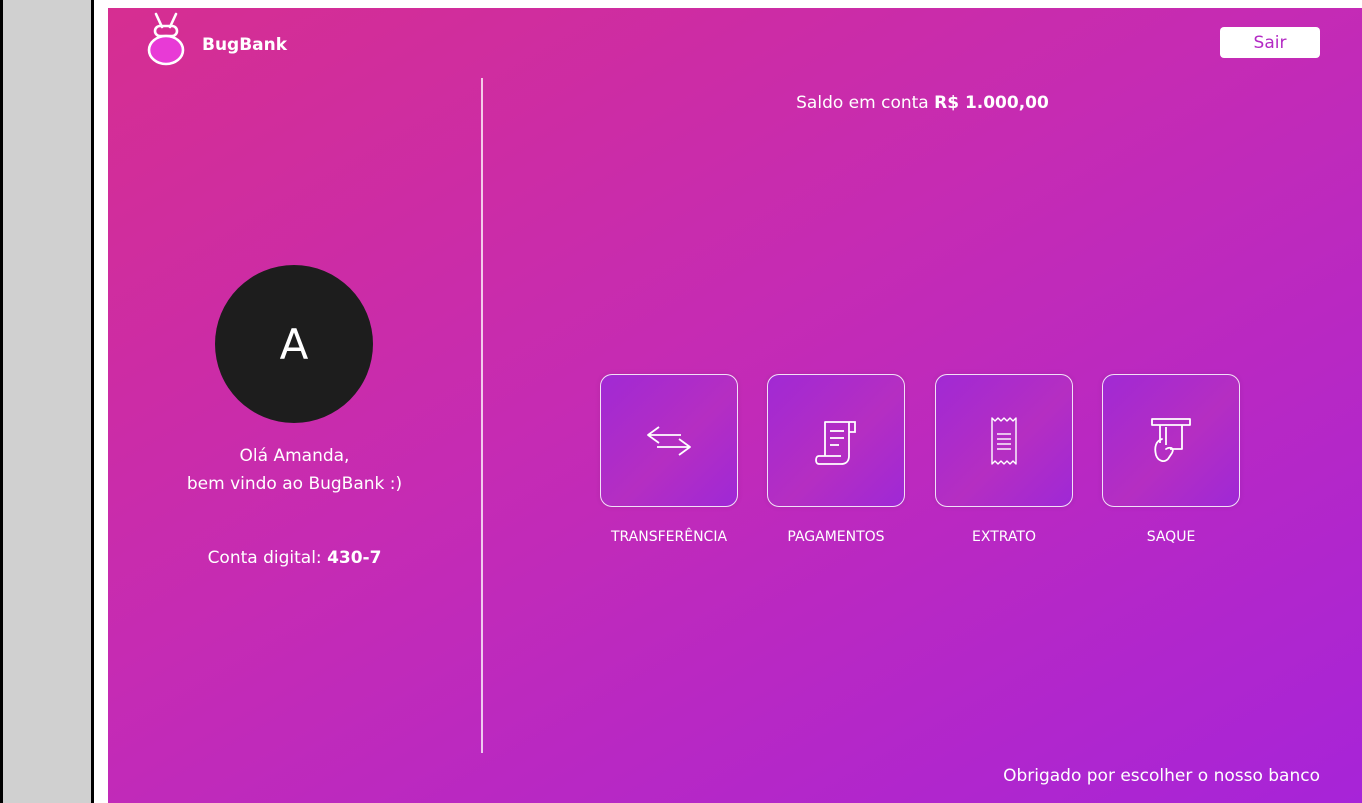  Describe the element at coordinates (865, 103) in the screenshot. I see `balance-label: Saldo em conta` at that location.